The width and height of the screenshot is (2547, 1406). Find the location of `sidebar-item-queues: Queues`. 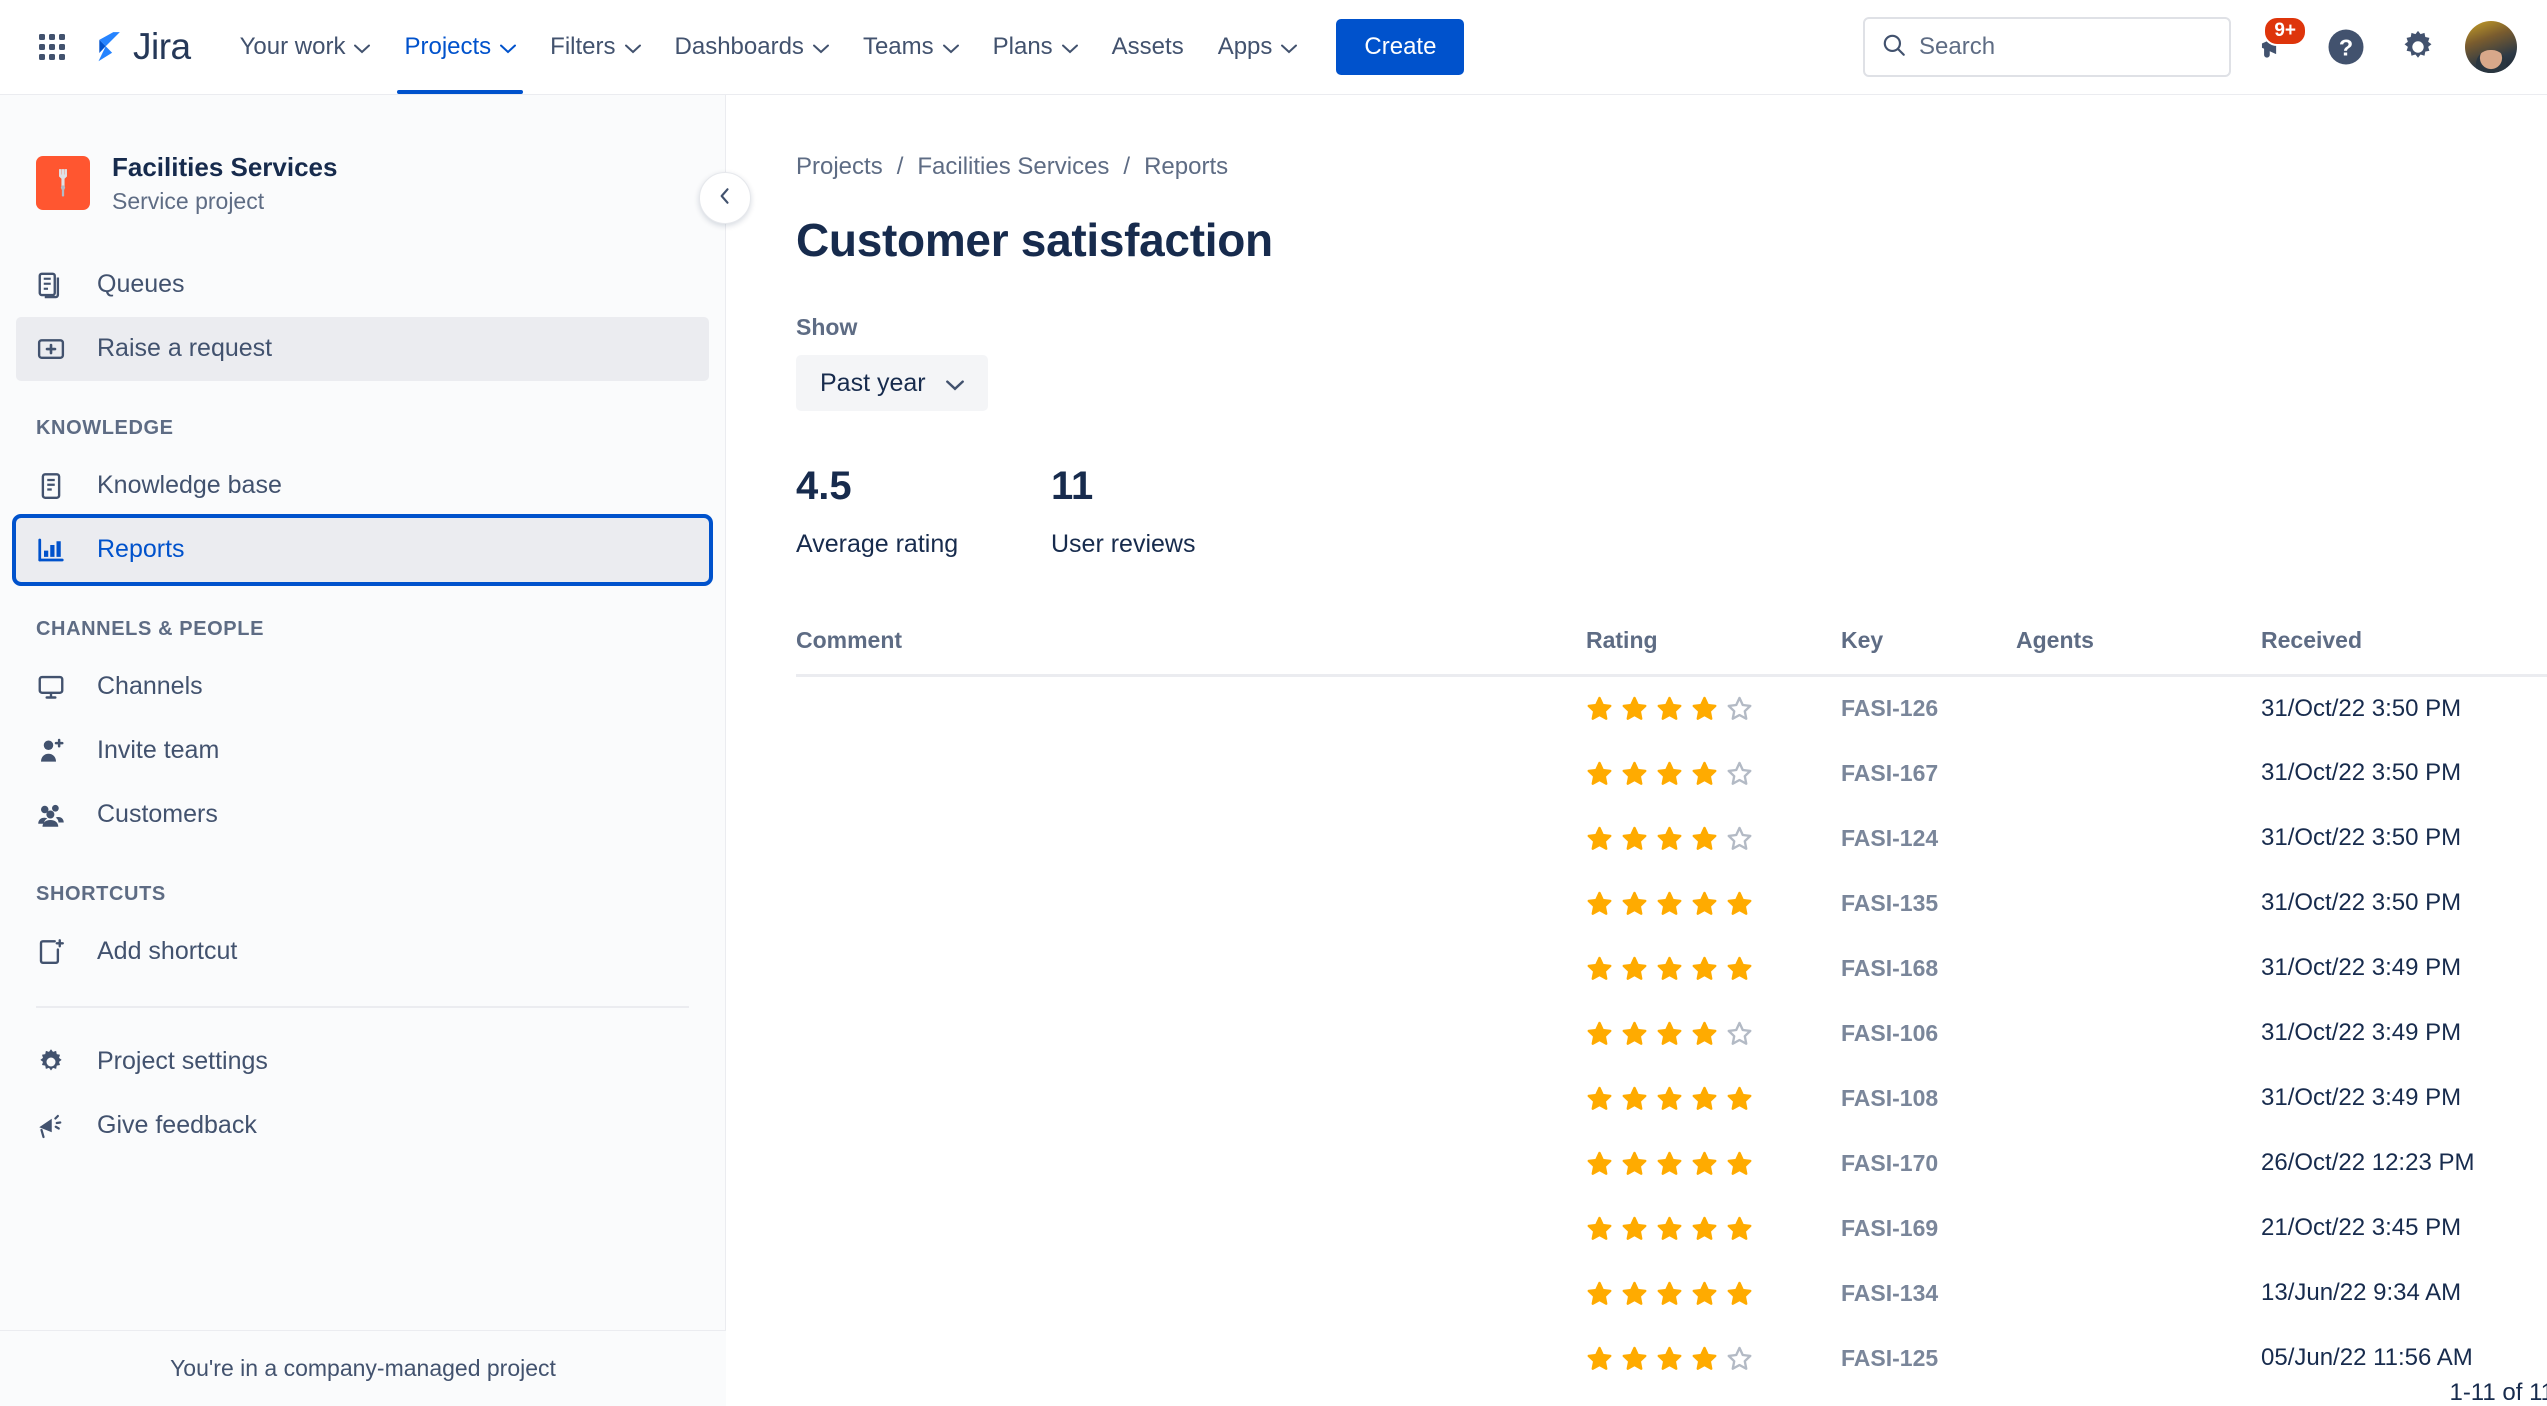

sidebar-item-queues: Queues is located at coordinates (362, 285).